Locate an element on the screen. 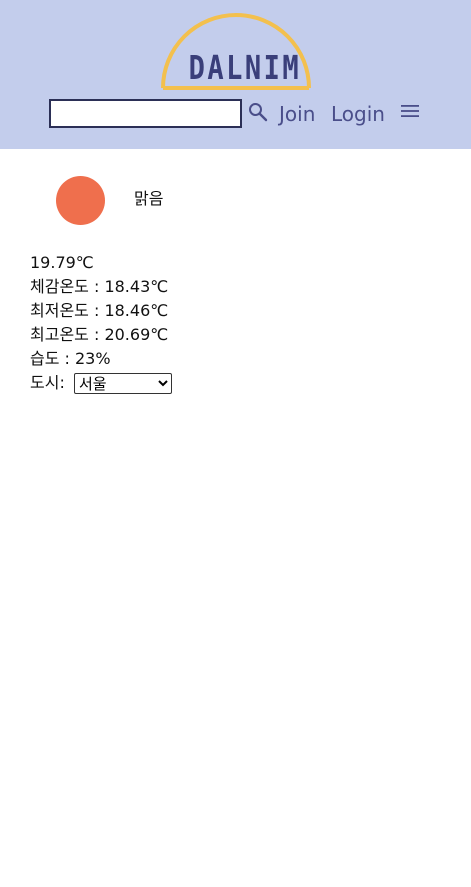  search-input is located at coordinates (145, 113).